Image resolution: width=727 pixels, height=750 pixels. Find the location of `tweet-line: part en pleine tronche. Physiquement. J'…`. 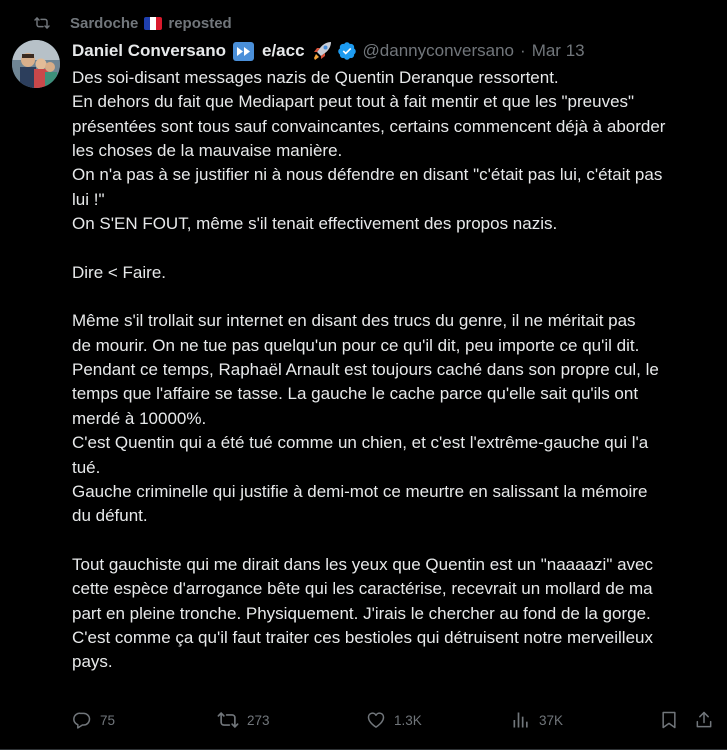

tweet-line: part en pleine tronche. Physiquement. J'… is located at coordinates (361, 613).